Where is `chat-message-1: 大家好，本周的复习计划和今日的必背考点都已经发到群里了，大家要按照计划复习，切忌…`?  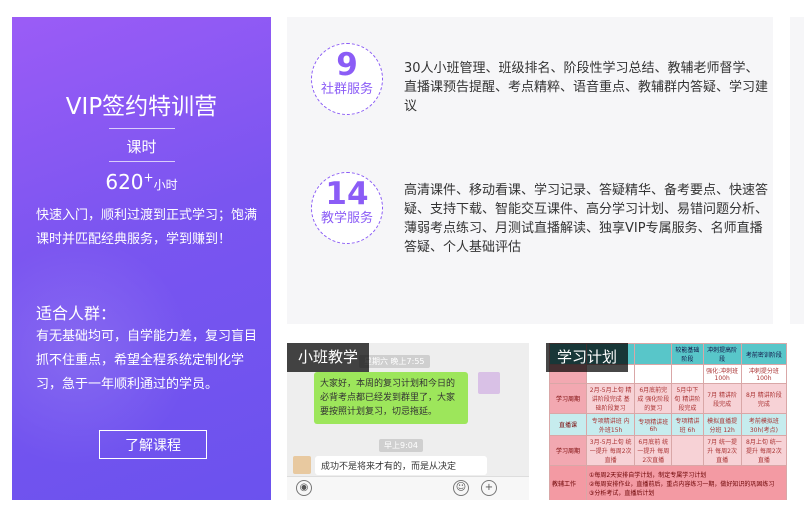
chat-message-1: 大家好，本周的复习计划和今日的必背考点都已经发到群里了，大家要按照计划复习，切忌… is located at coordinates (391, 398).